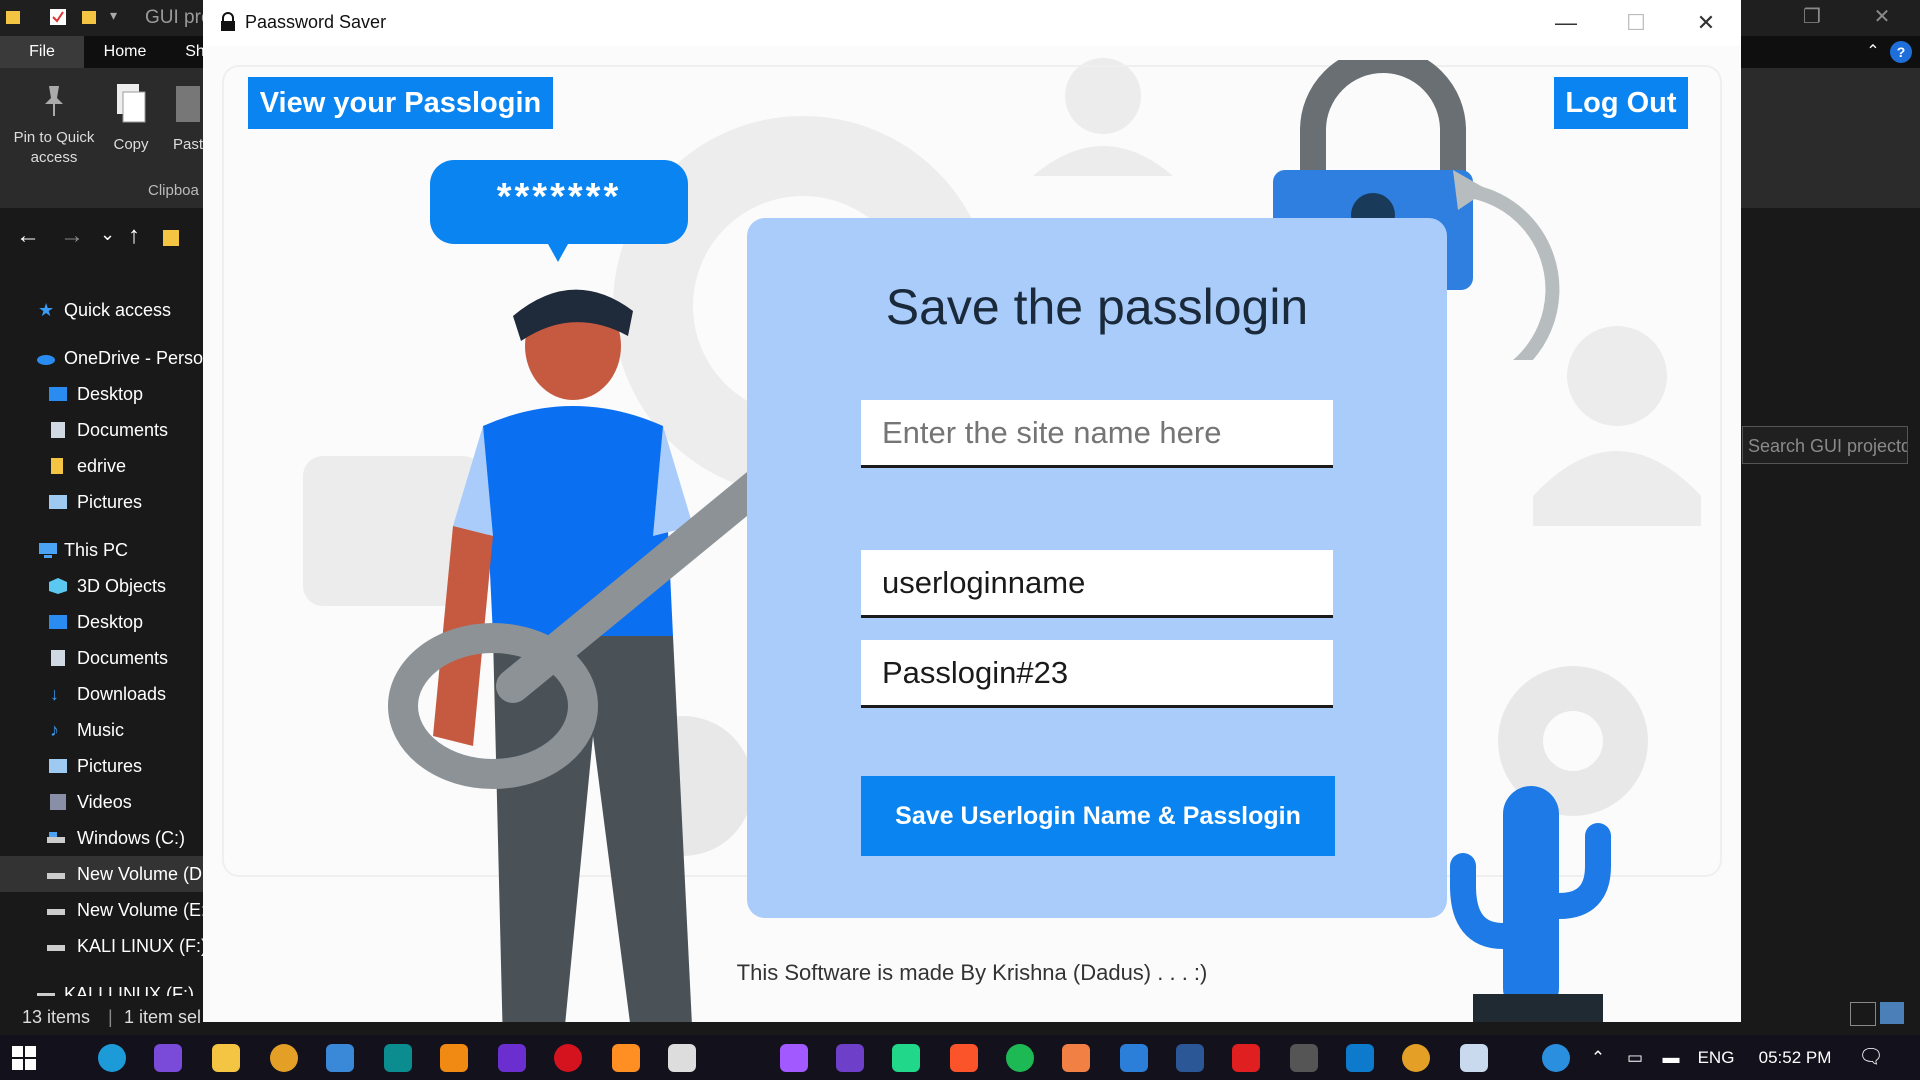 The width and height of the screenshot is (1920, 1080). What do you see at coordinates (1825, 445) in the screenshot?
I see `search-input: Search GUI projectd` at bounding box center [1825, 445].